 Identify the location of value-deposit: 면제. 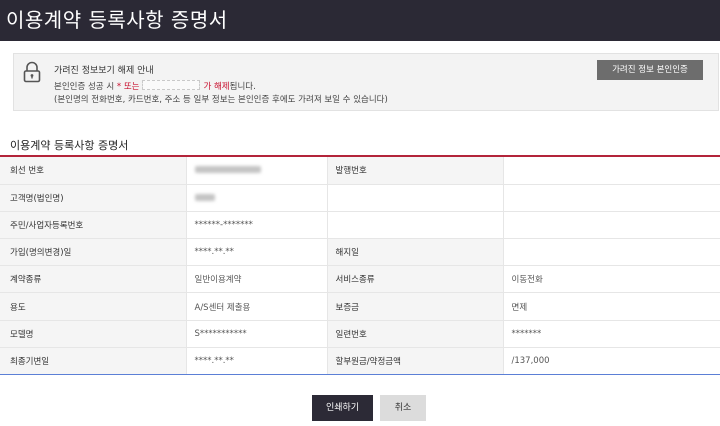
(611, 306).